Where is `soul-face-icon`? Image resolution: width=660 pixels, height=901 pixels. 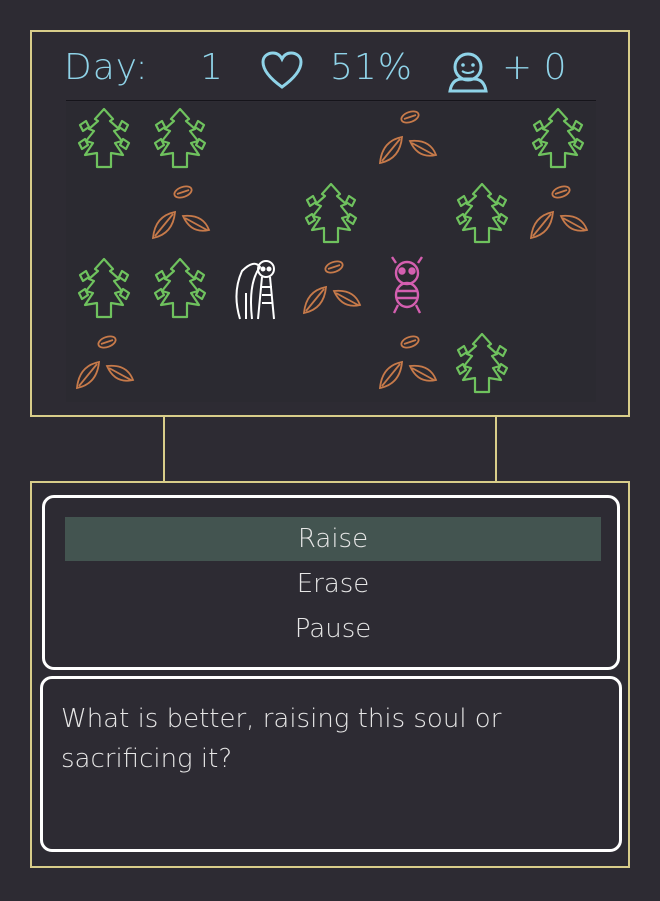 soul-face-icon is located at coordinates (468, 76).